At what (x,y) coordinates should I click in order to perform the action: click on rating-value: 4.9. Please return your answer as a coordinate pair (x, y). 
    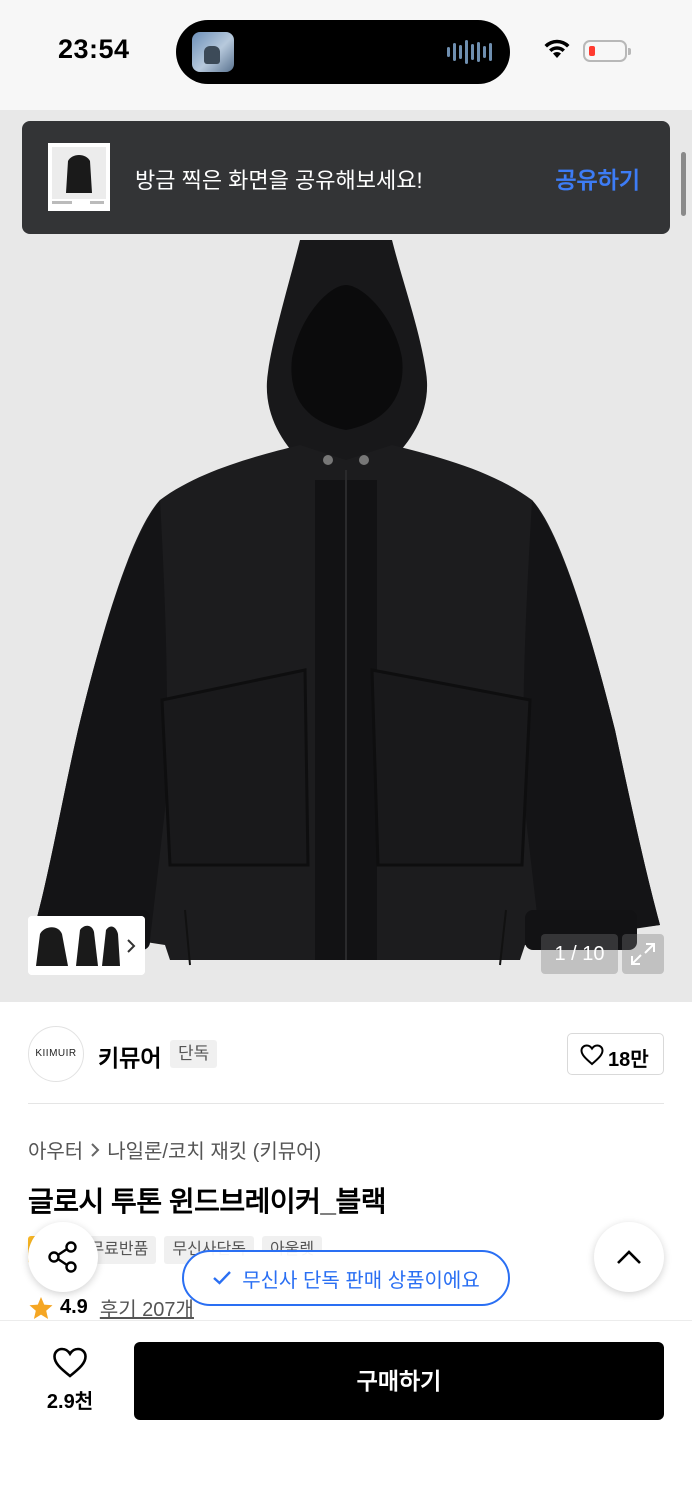
    Looking at the image, I should click on (74, 1307).